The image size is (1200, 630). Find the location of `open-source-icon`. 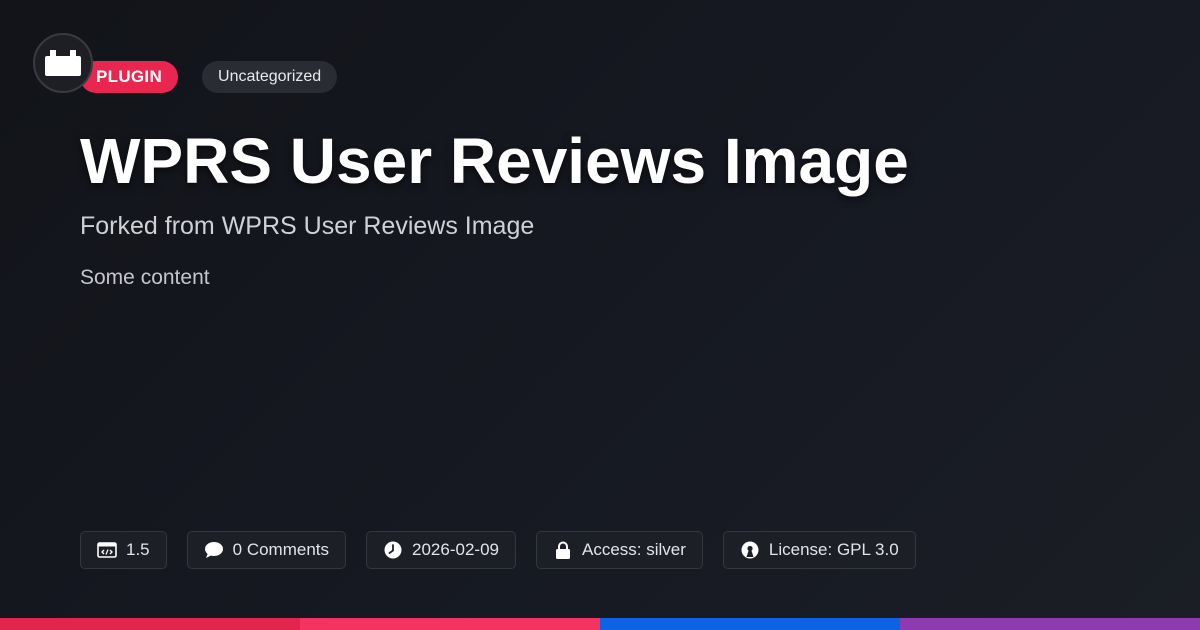

open-source-icon is located at coordinates (750, 550).